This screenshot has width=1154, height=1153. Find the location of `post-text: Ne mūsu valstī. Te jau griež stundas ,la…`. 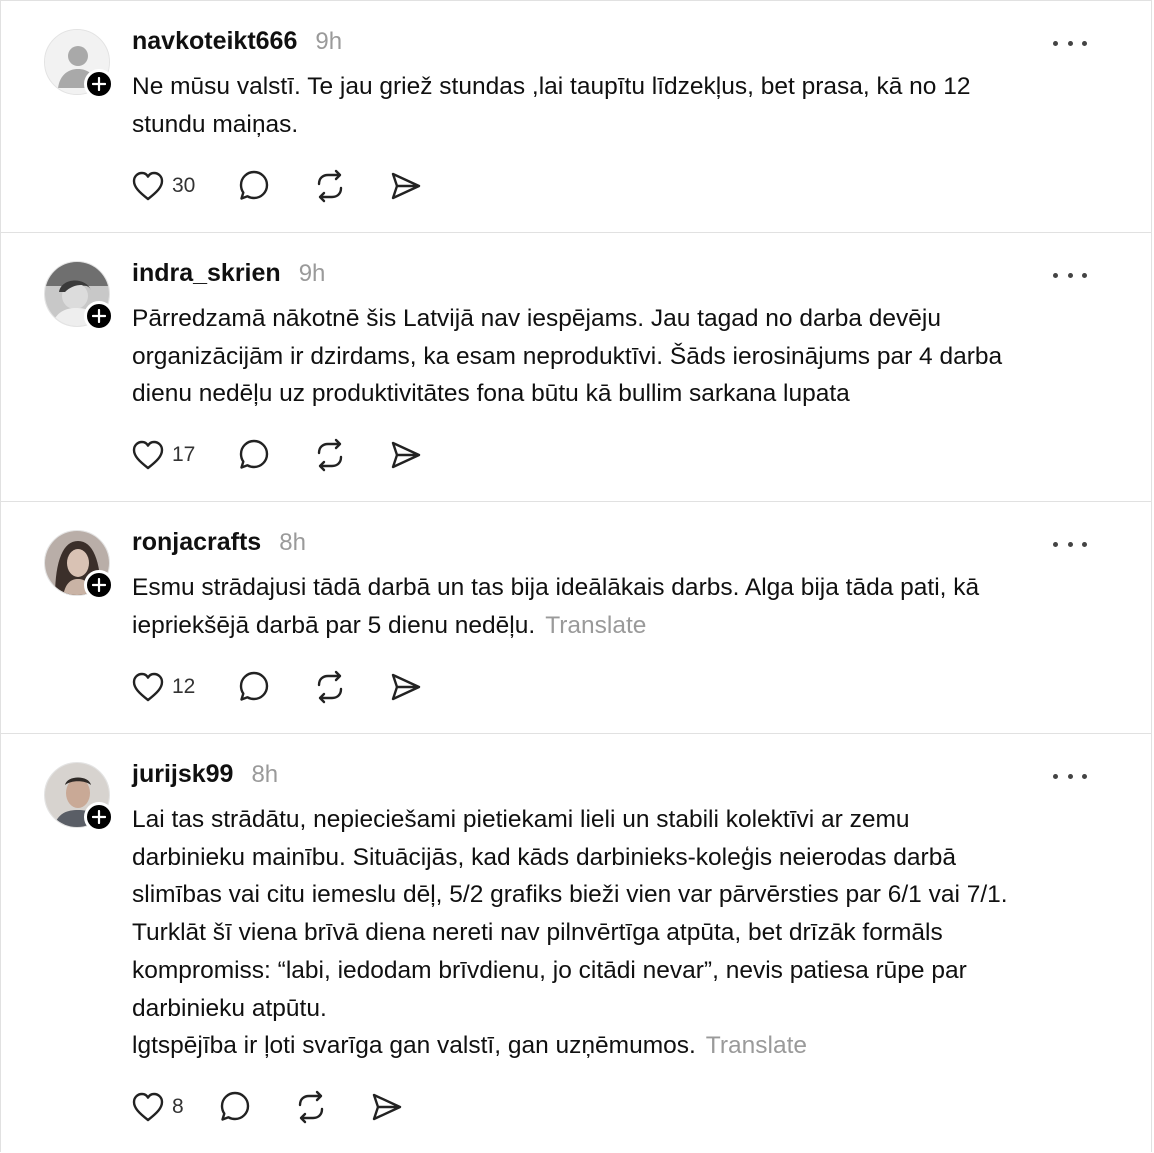

post-text: Ne mūsu valstī. Te jau griež stundas ,la… is located at coordinates (611, 105).